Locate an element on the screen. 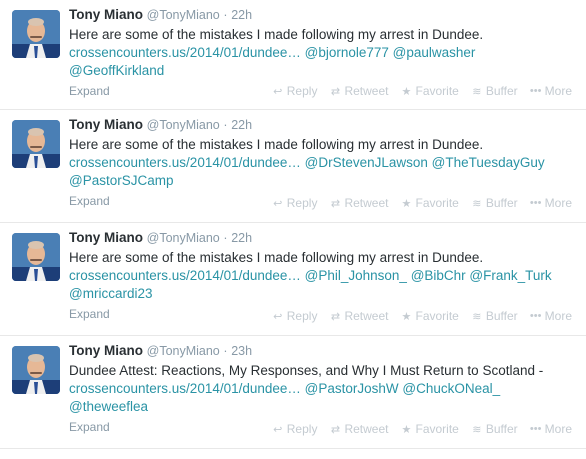  tweet-mentions: @GeoffKirkland is located at coordinates (116, 70).